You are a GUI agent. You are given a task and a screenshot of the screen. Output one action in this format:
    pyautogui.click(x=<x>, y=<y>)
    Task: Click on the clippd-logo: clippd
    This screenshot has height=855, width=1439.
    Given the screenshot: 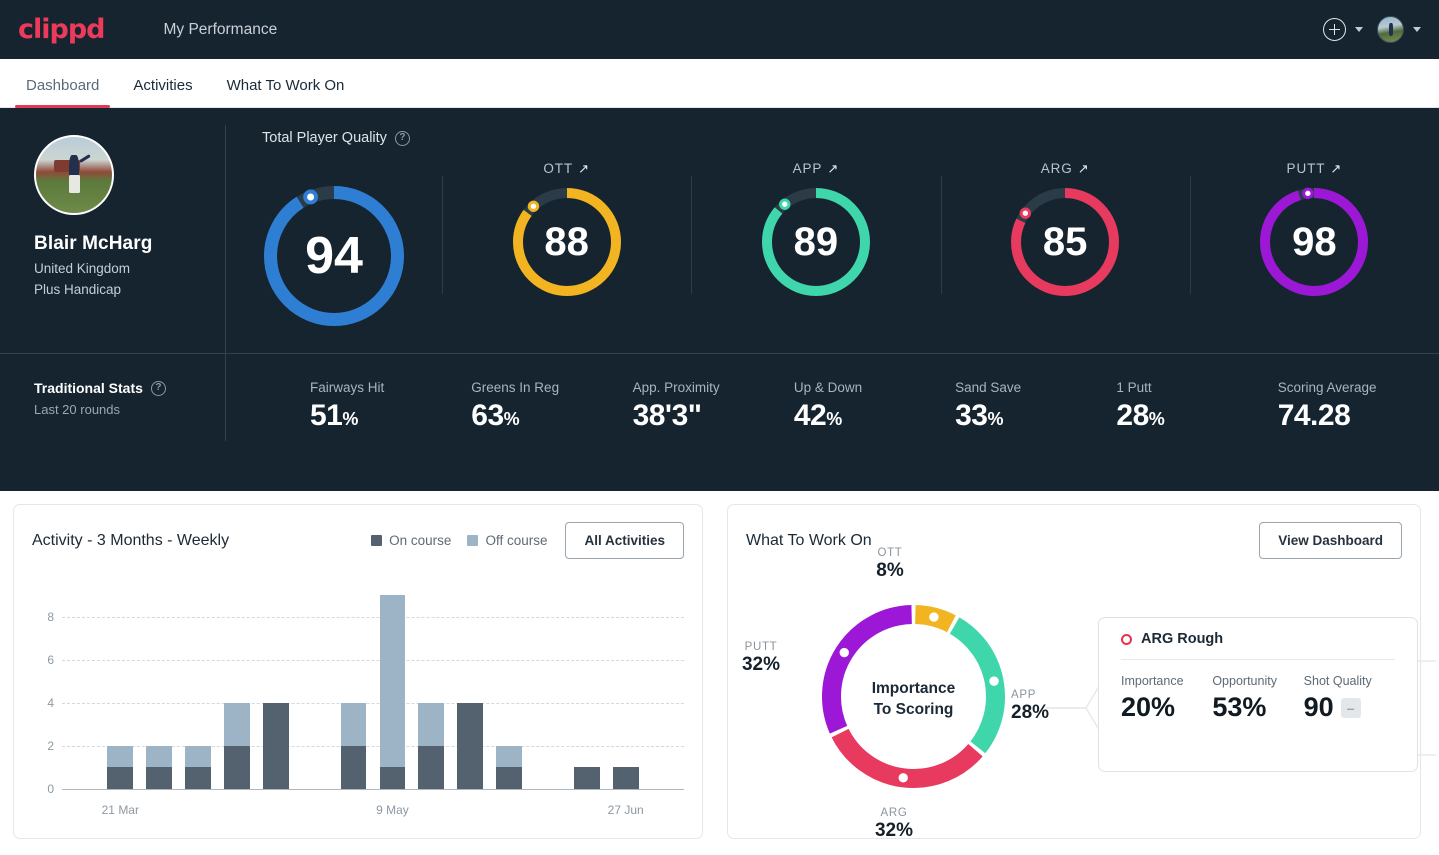 What is the action you would take?
    pyautogui.click(x=61, y=29)
    